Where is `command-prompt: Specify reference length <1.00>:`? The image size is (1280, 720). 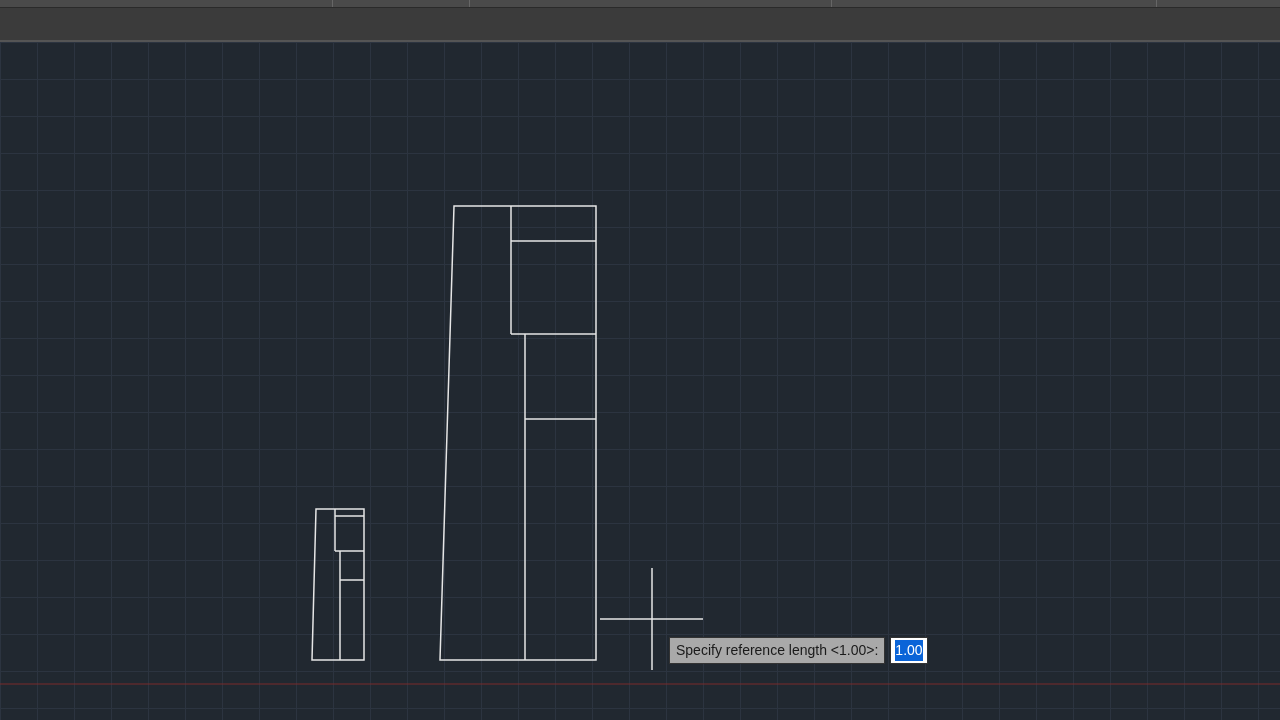
command-prompt: Specify reference length <1.00>: is located at coordinates (777, 650).